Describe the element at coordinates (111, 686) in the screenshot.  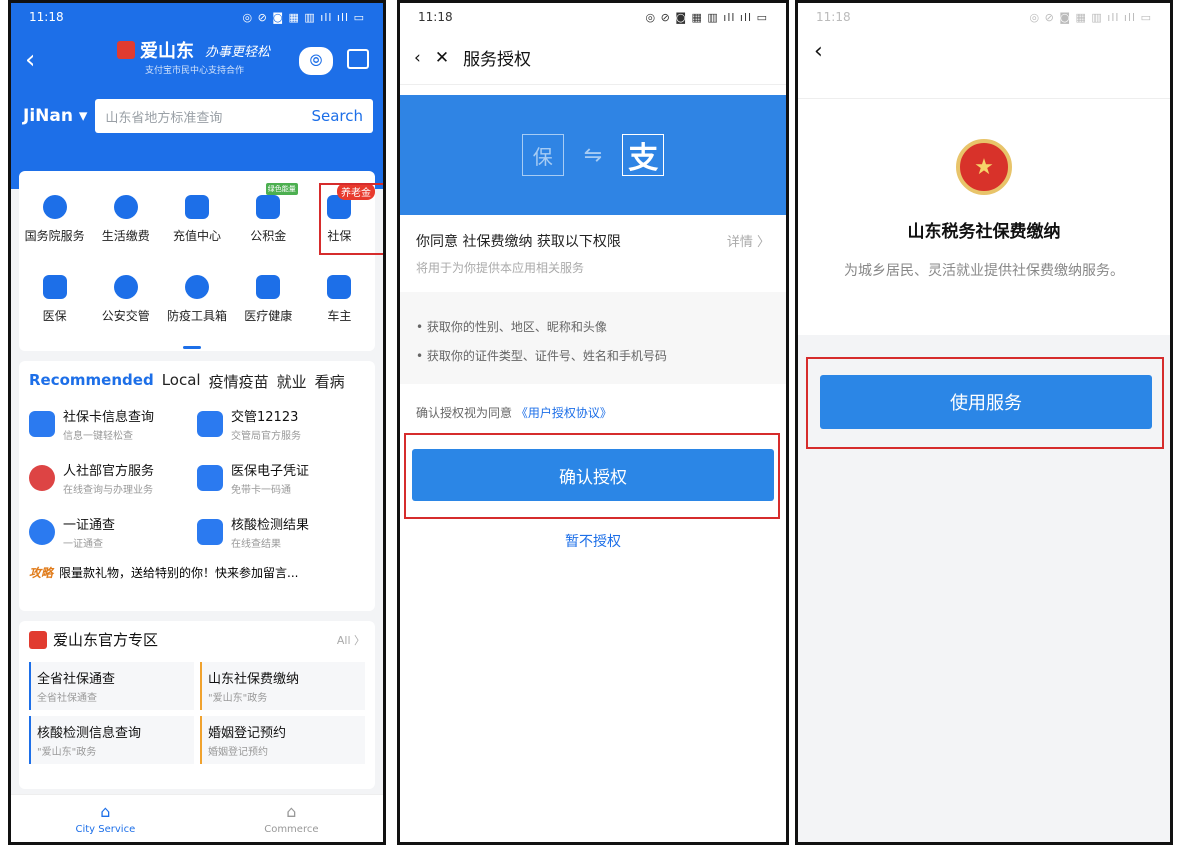
I see `list-item: 全省社保通查 全省社保通查` at that location.